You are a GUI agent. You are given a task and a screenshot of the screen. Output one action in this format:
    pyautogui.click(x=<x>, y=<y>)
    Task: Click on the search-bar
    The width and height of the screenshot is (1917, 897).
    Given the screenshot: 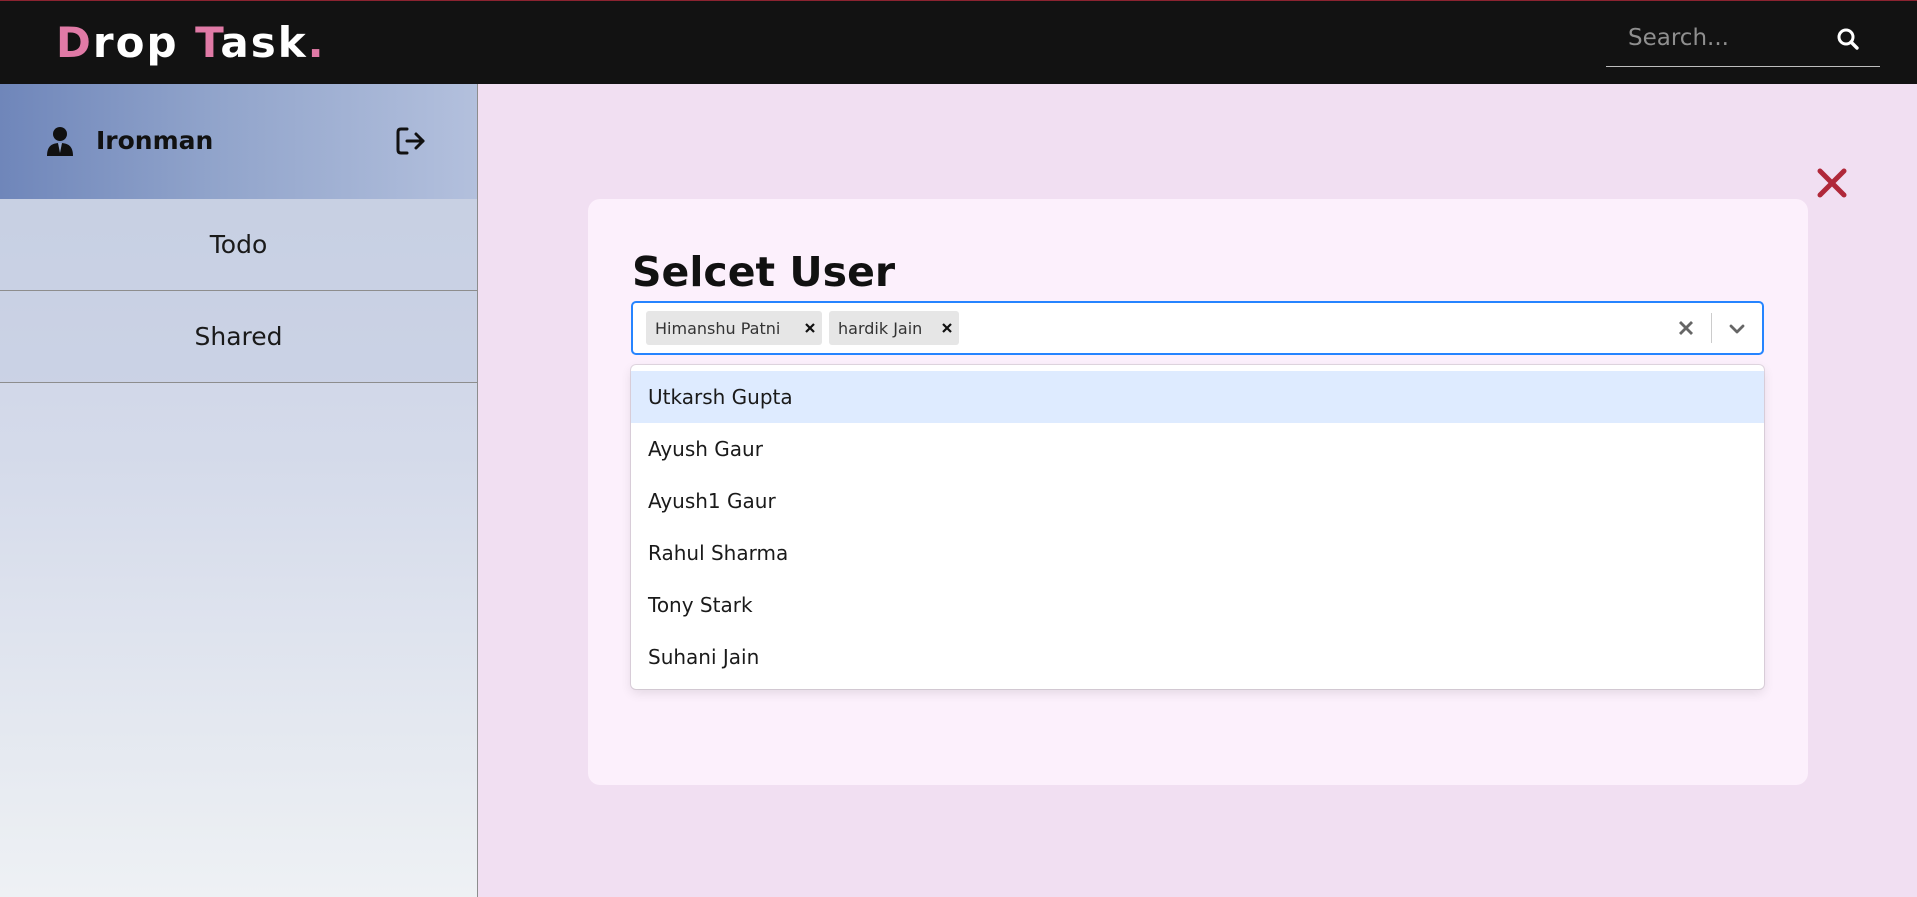 What is the action you would take?
    pyautogui.click(x=1743, y=39)
    